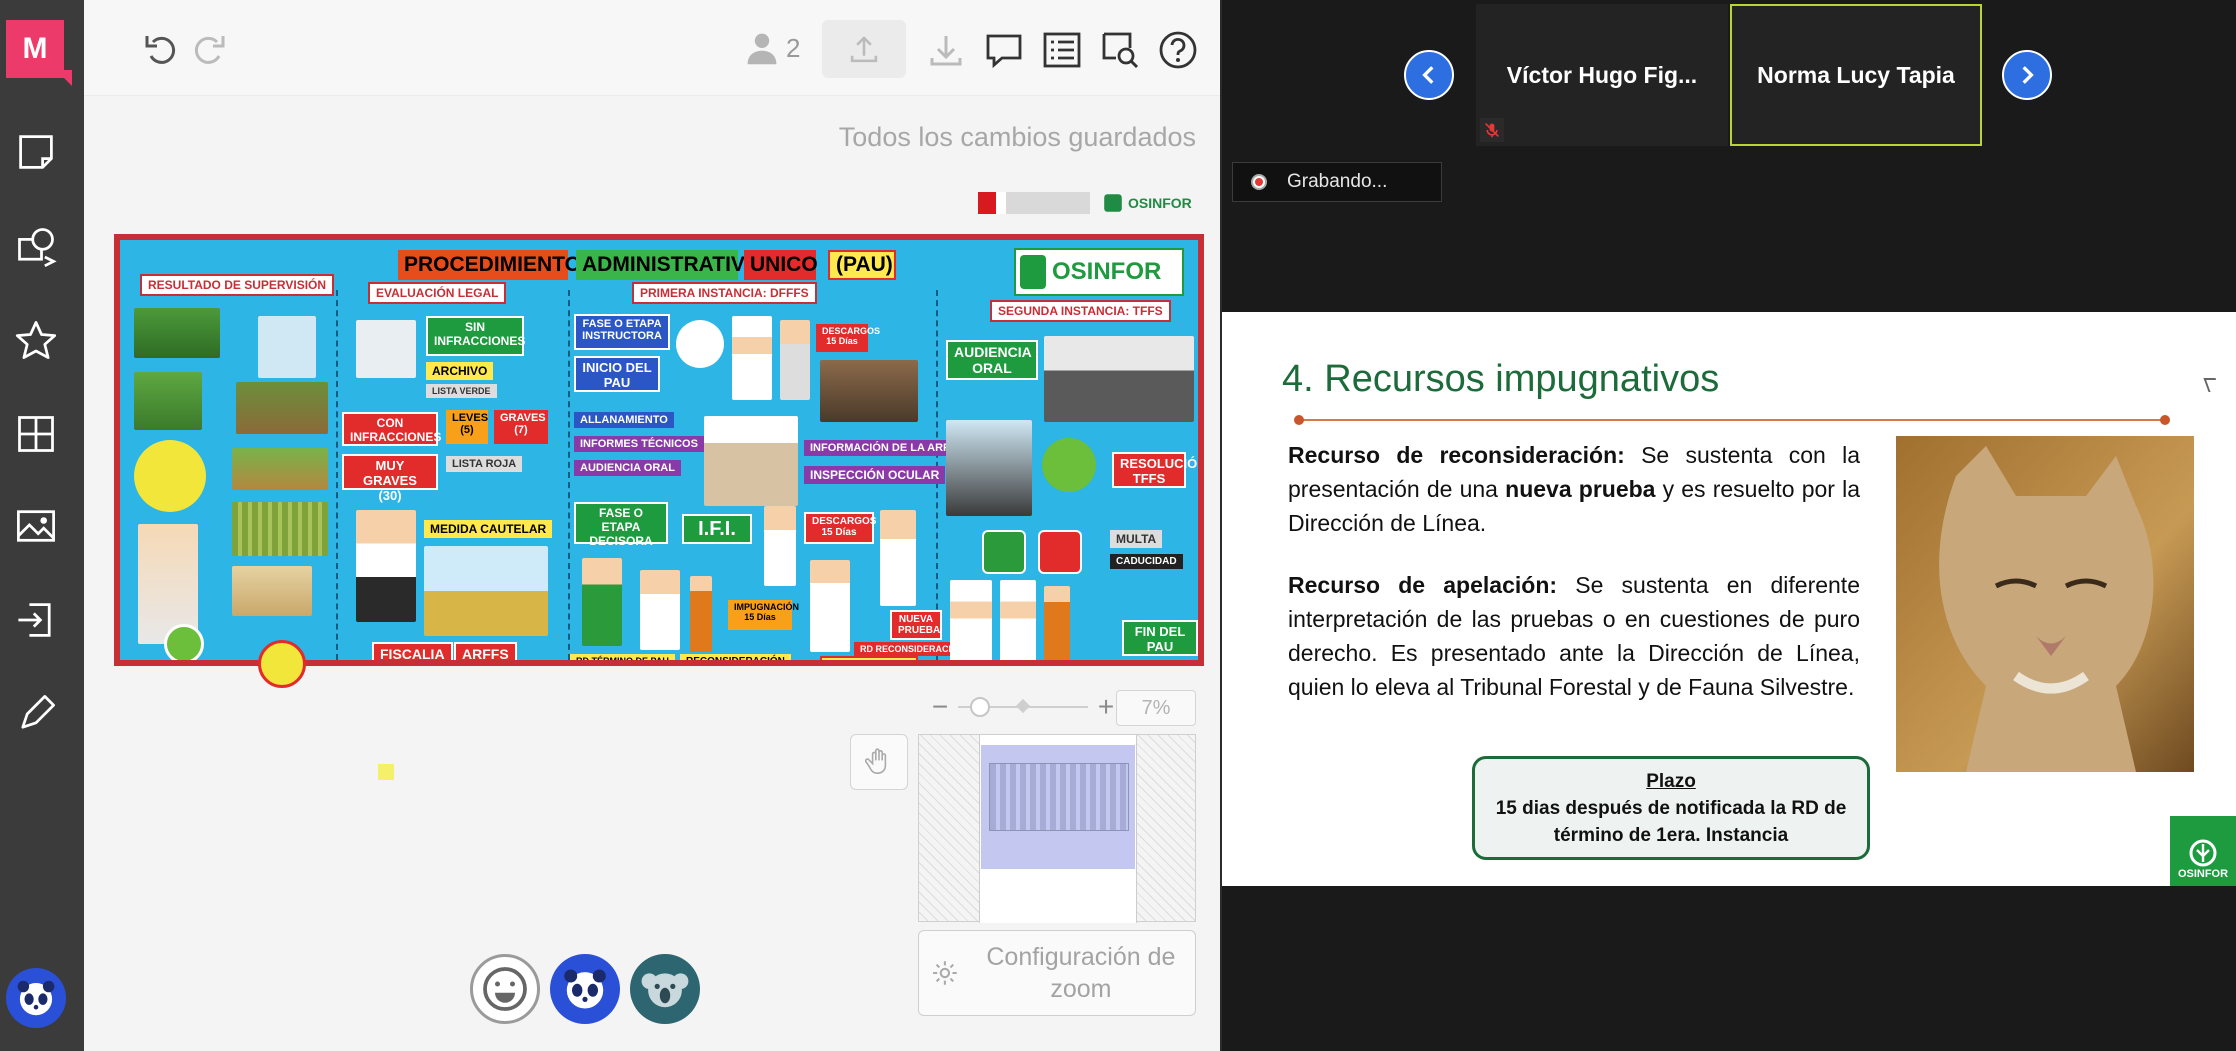 The image size is (2236, 1051). What do you see at coordinates (390, 478) in the screenshot?
I see `tag-muy-graves: MUY GRAVES (30)` at bounding box center [390, 478].